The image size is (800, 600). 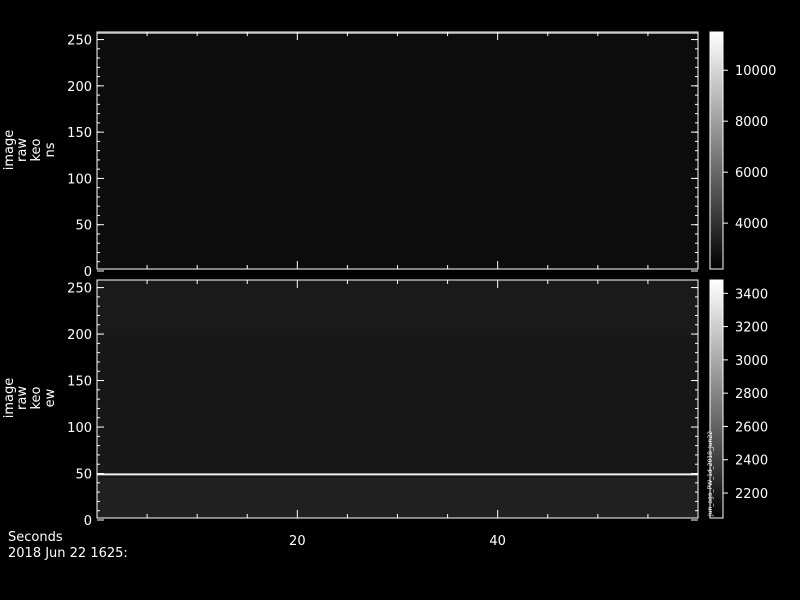 What do you see at coordinates (751, 461) in the screenshot?
I see `colorbar-ew-tick-label: 2400` at bounding box center [751, 461].